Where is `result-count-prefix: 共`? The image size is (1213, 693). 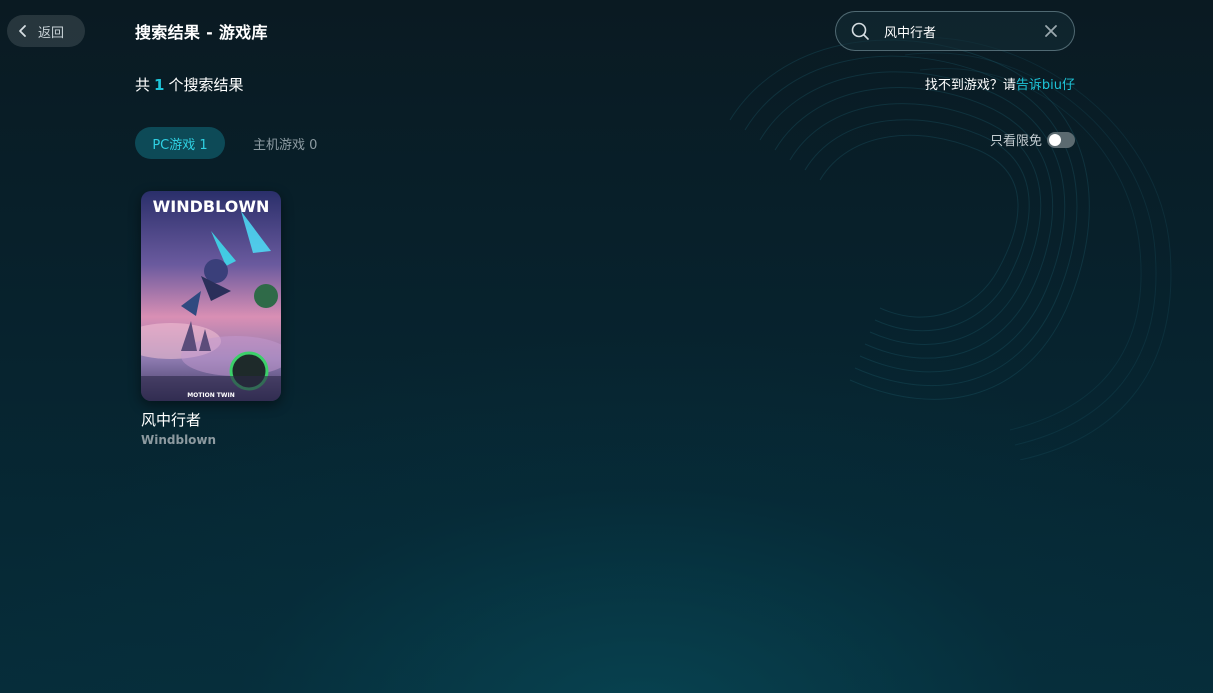 result-count-prefix: 共 is located at coordinates (143, 85).